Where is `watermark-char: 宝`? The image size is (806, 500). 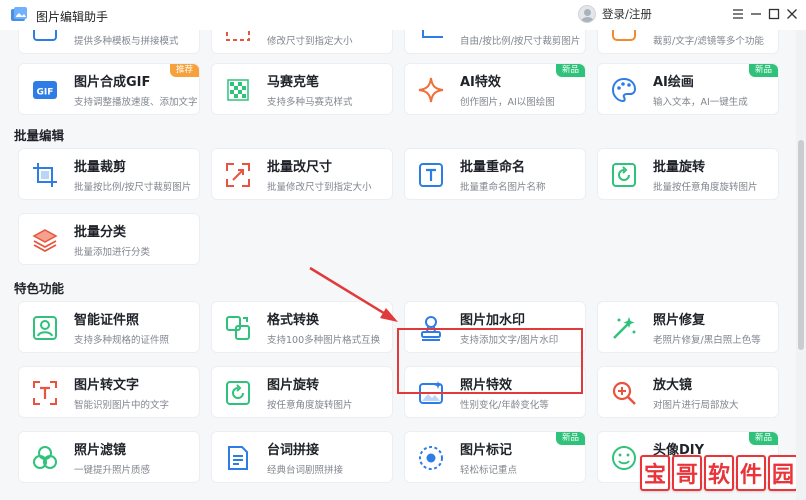
watermark-char: 宝 is located at coordinates (655, 473).